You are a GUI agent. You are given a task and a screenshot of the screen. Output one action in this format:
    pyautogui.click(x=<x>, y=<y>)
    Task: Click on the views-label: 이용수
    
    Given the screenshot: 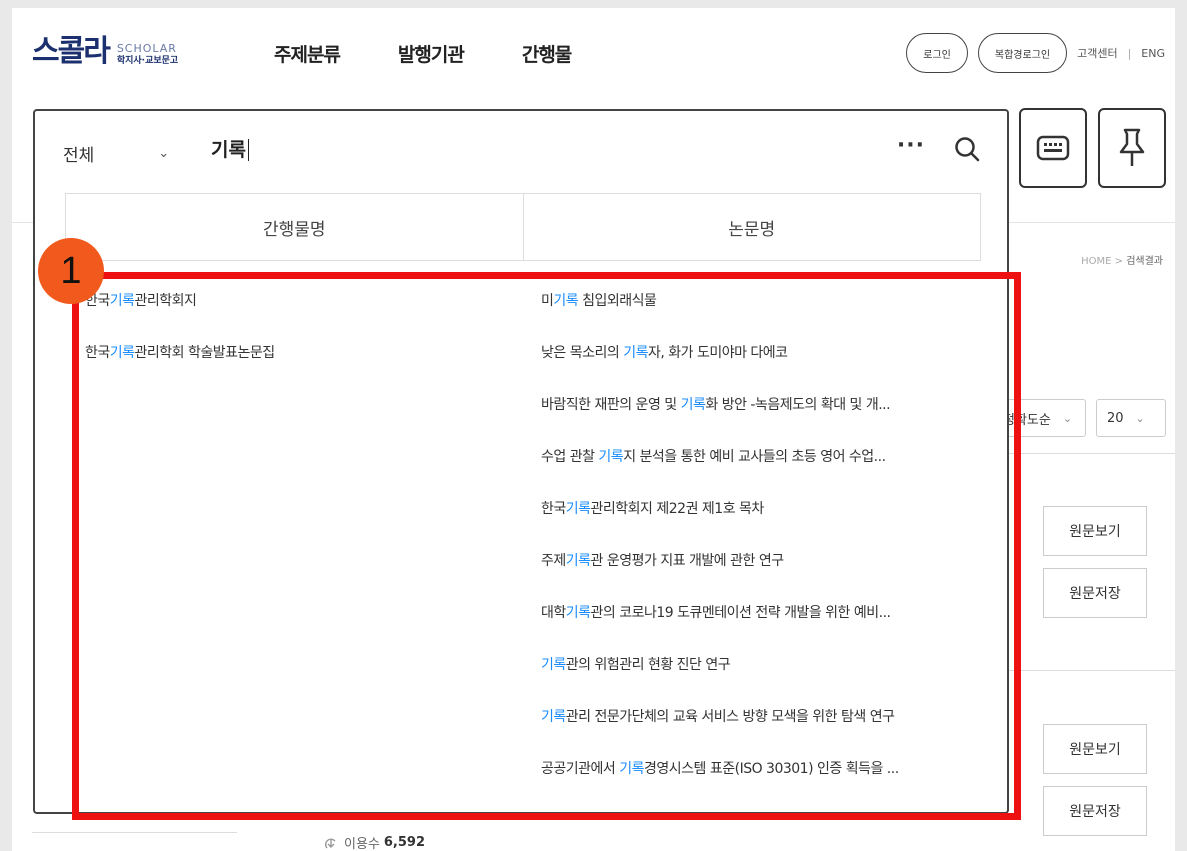 What is the action you would take?
    pyautogui.click(x=362, y=844)
    